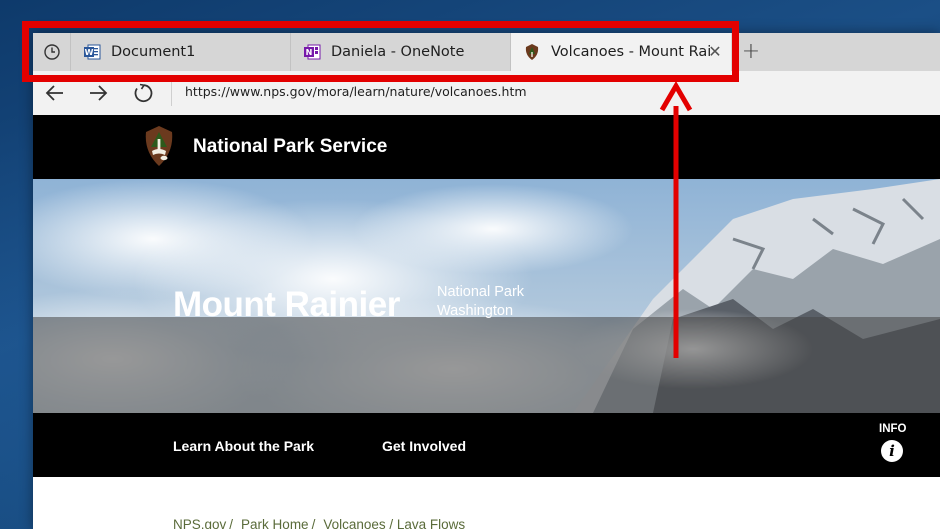 This screenshot has width=940, height=529. I want to click on park-name: Mount Rainier, so click(286, 305).